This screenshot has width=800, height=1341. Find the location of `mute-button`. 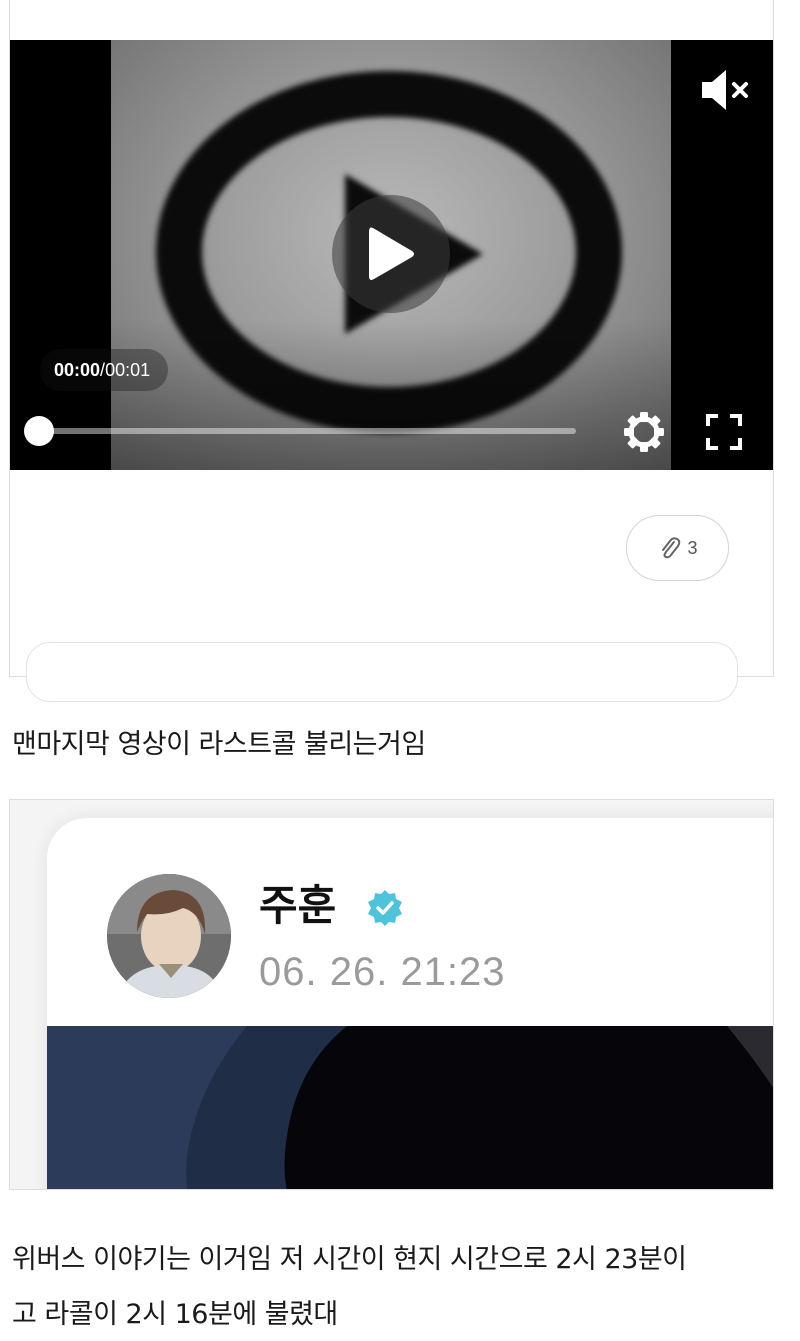

mute-button is located at coordinates (726, 90).